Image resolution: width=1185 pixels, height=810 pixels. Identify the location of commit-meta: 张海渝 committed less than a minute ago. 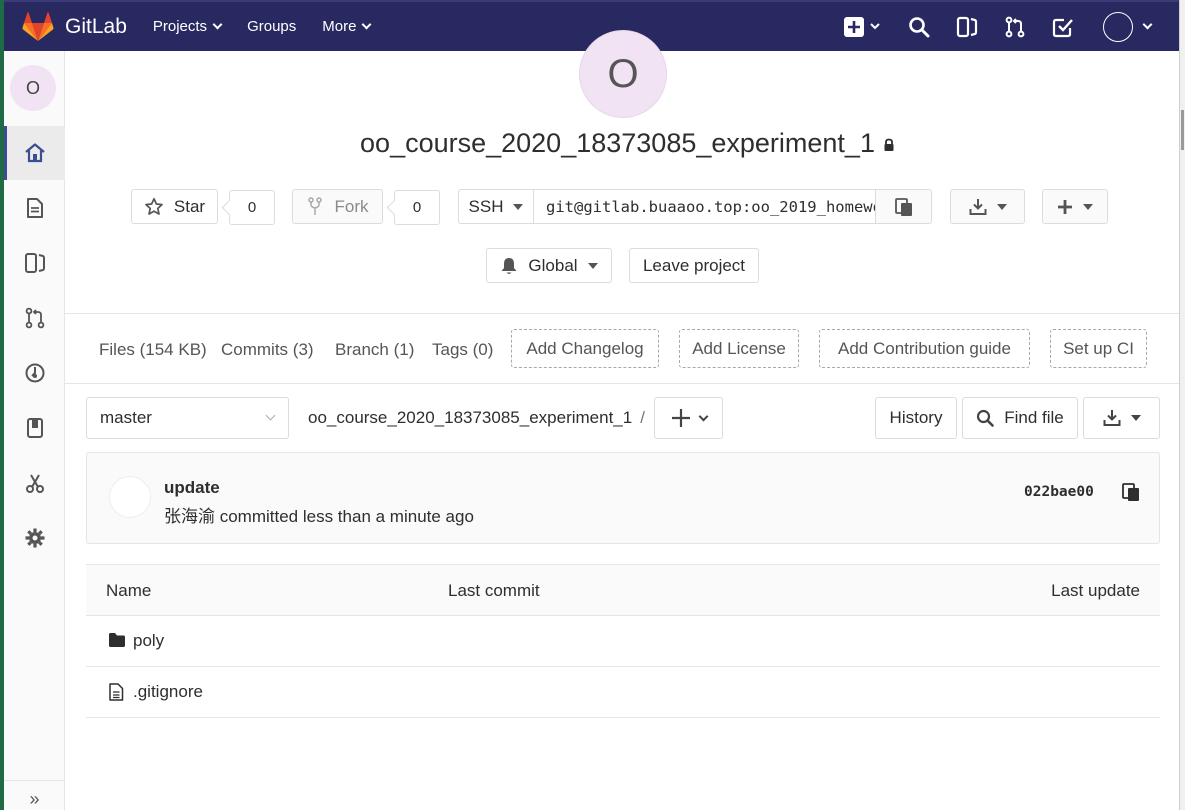
(319, 516).